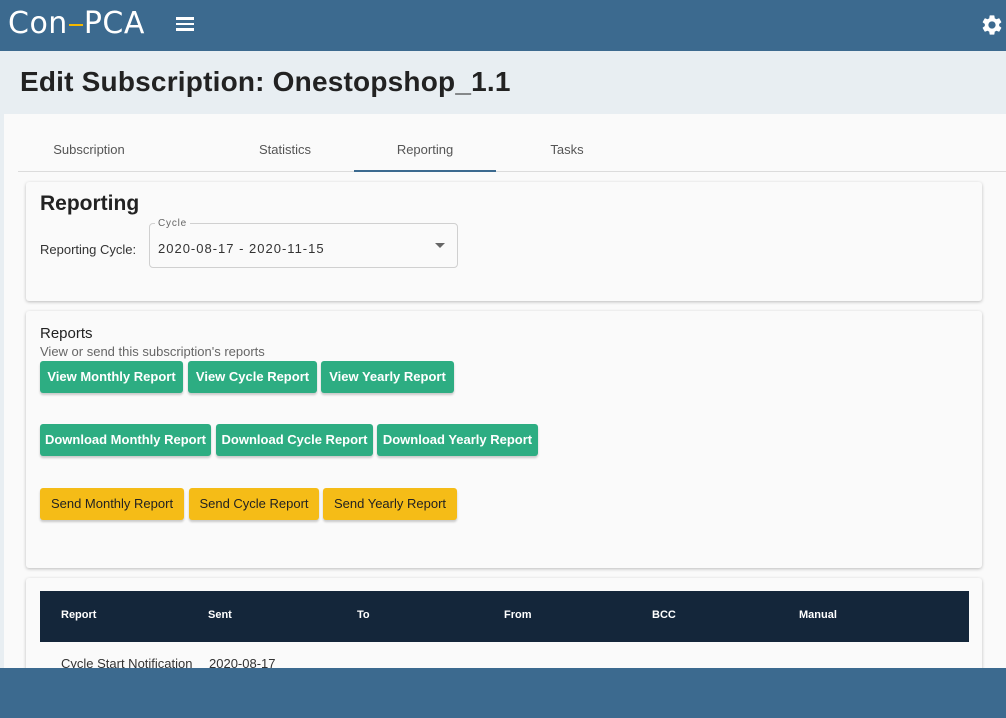 The width and height of the screenshot is (1006, 718). I want to click on caret-down-icon, so click(440, 245).